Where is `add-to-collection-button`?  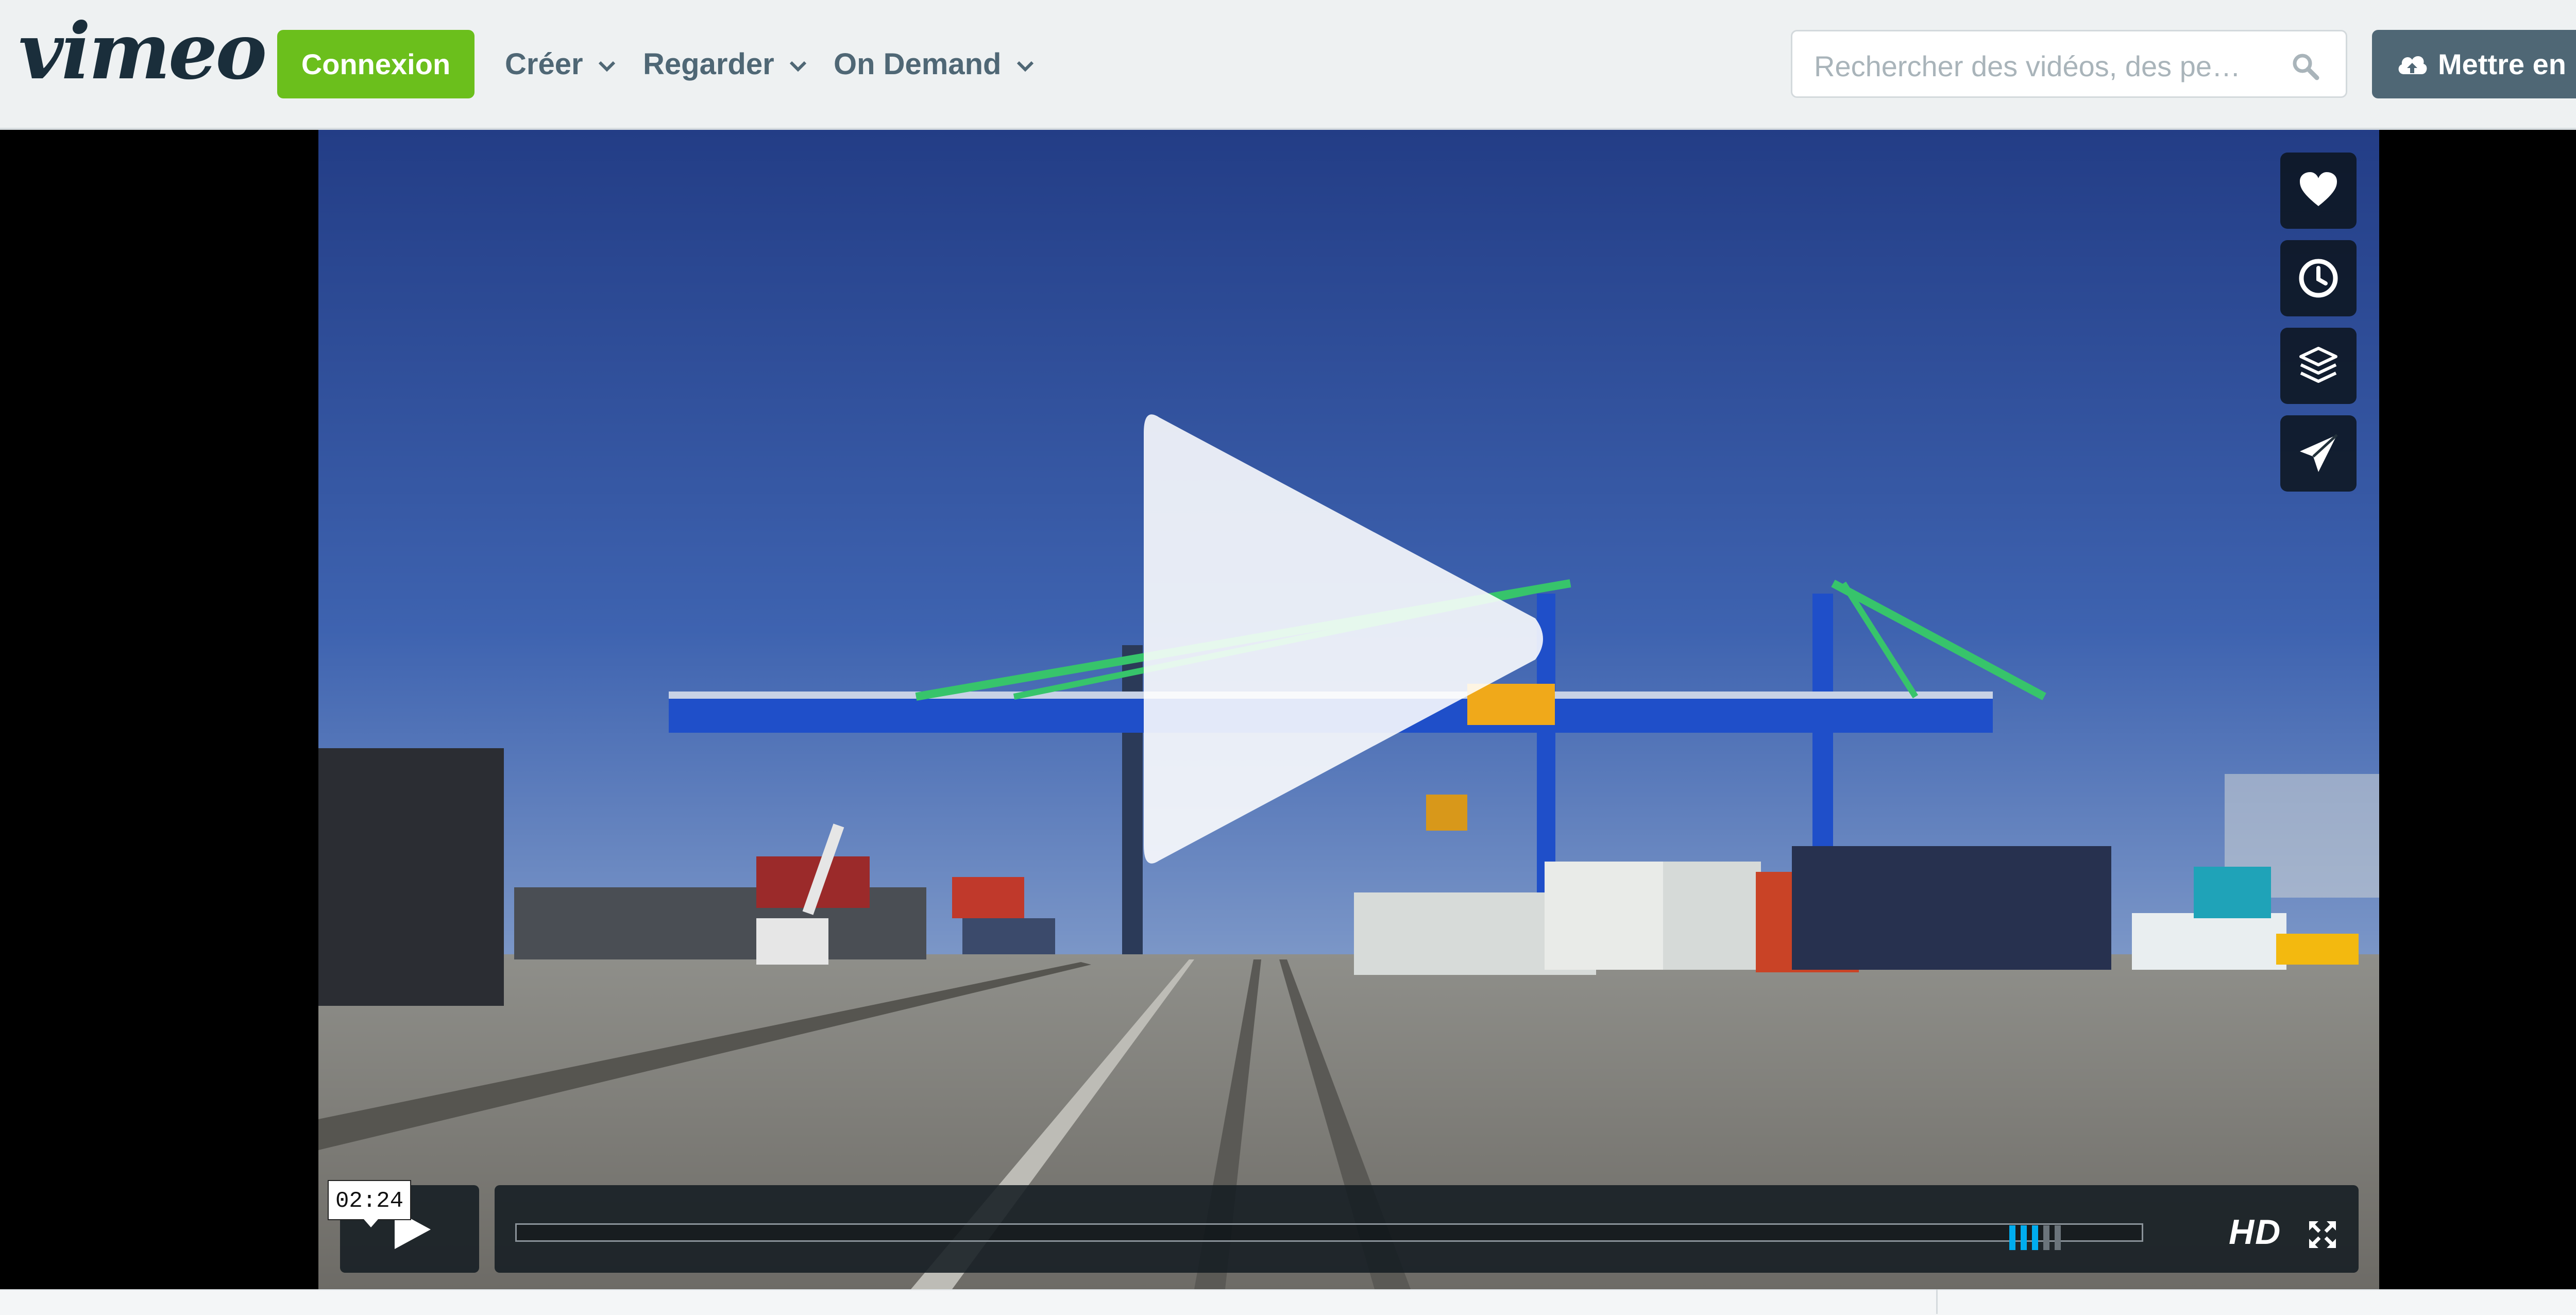
add-to-collection-button is located at coordinates (2318, 366).